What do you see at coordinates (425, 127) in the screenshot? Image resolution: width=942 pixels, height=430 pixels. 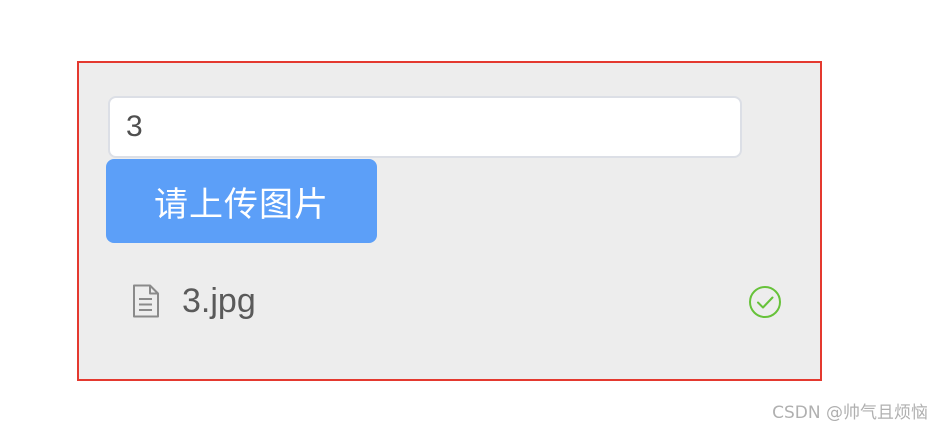 I see `text-input` at bounding box center [425, 127].